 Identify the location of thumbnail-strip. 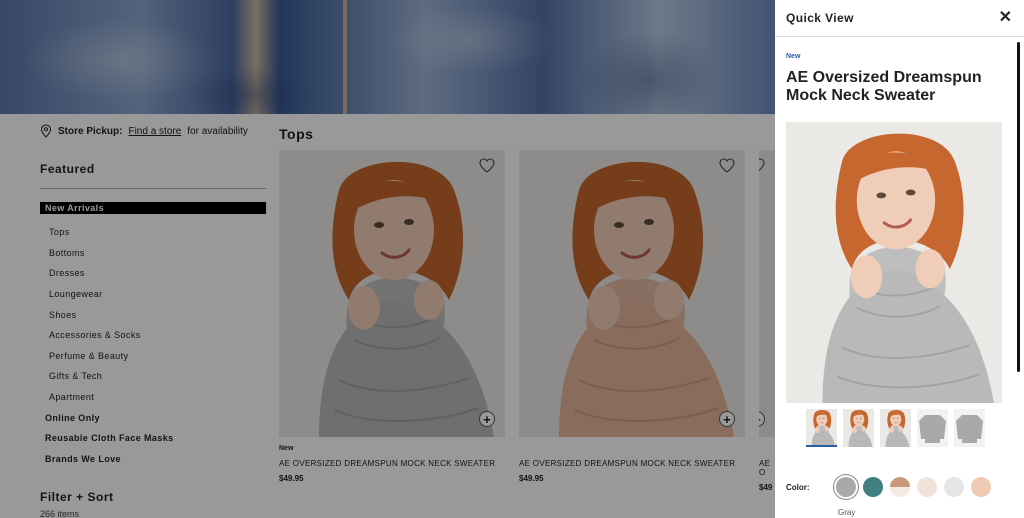
(895, 428).